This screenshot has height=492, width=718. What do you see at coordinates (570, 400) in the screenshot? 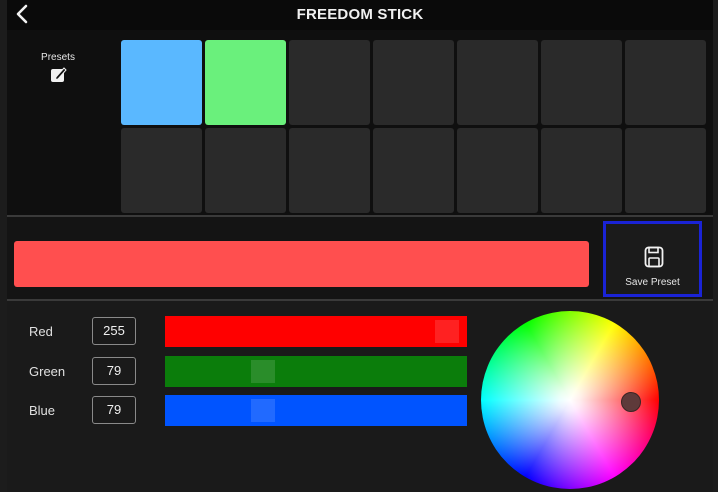
I see `color-wheel` at bounding box center [570, 400].